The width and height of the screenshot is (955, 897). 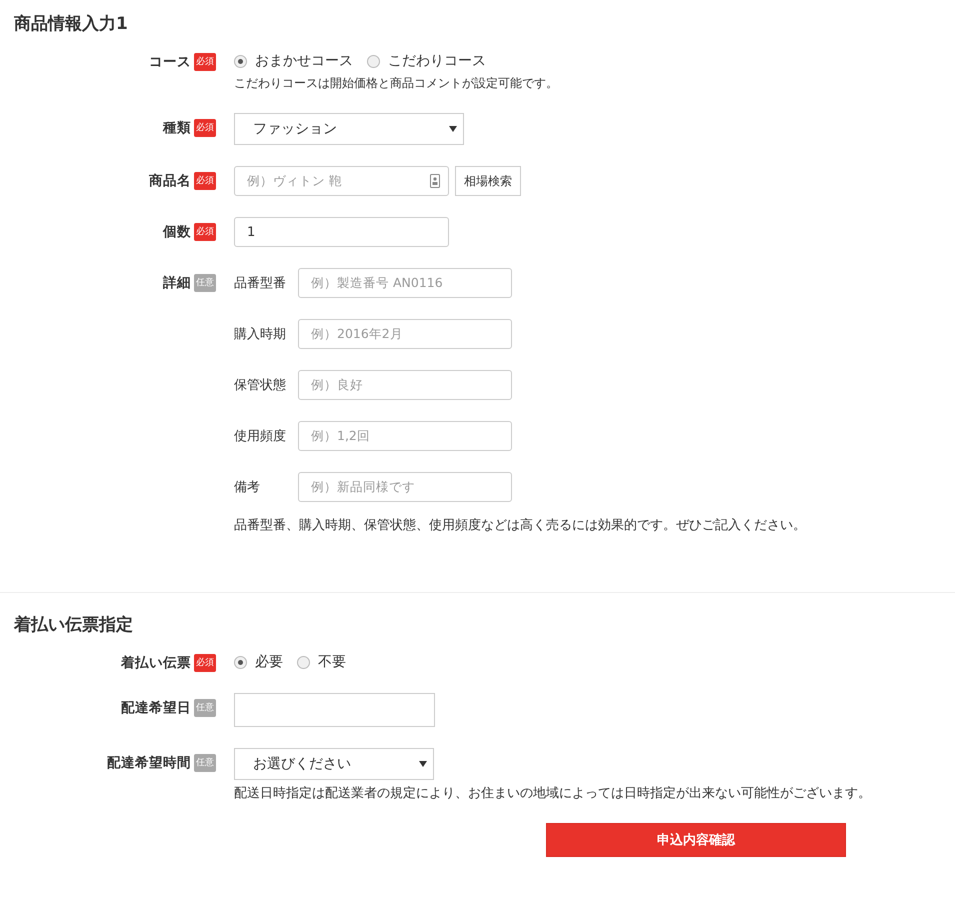 What do you see at coordinates (170, 181) in the screenshot?
I see `field-label: 商品名` at bounding box center [170, 181].